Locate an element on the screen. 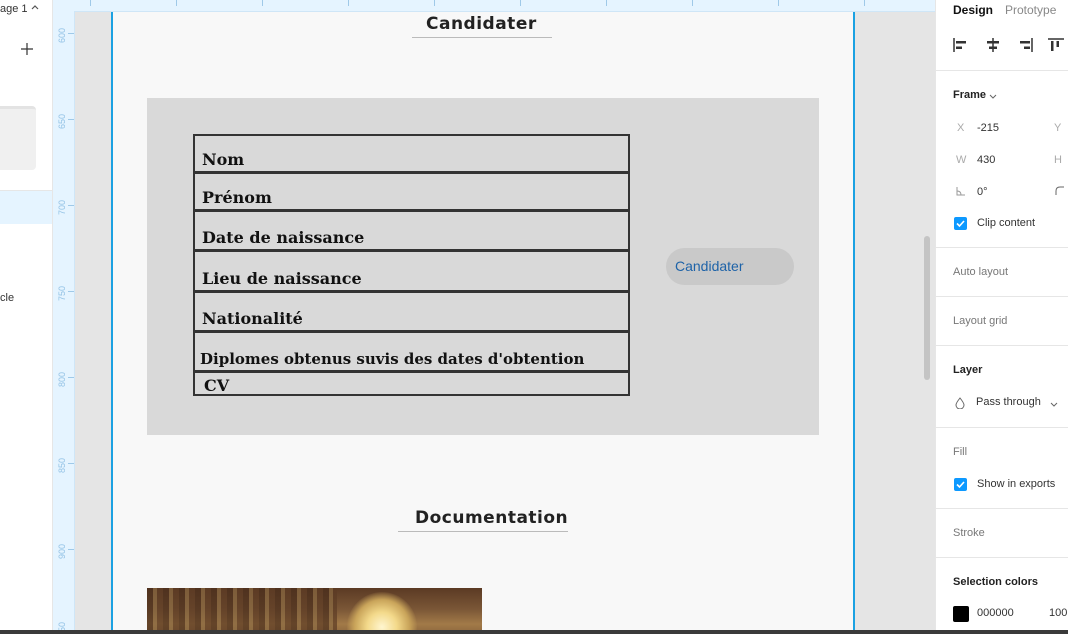 The width and height of the screenshot is (1068, 634). layer-item-label: cle is located at coordinates (7, 298).